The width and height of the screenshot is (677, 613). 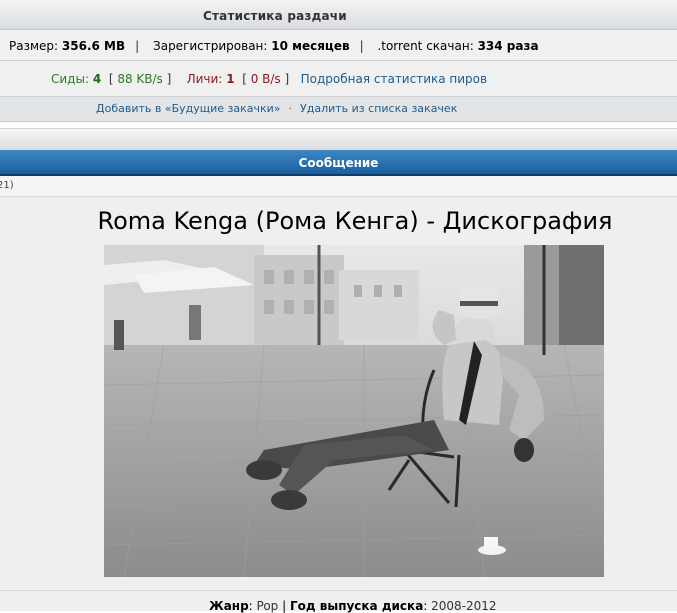 What do you see at coordinates (230, 79) in the screenshot?
I see `leechers-count: 1` at bounding box center [230, 79].